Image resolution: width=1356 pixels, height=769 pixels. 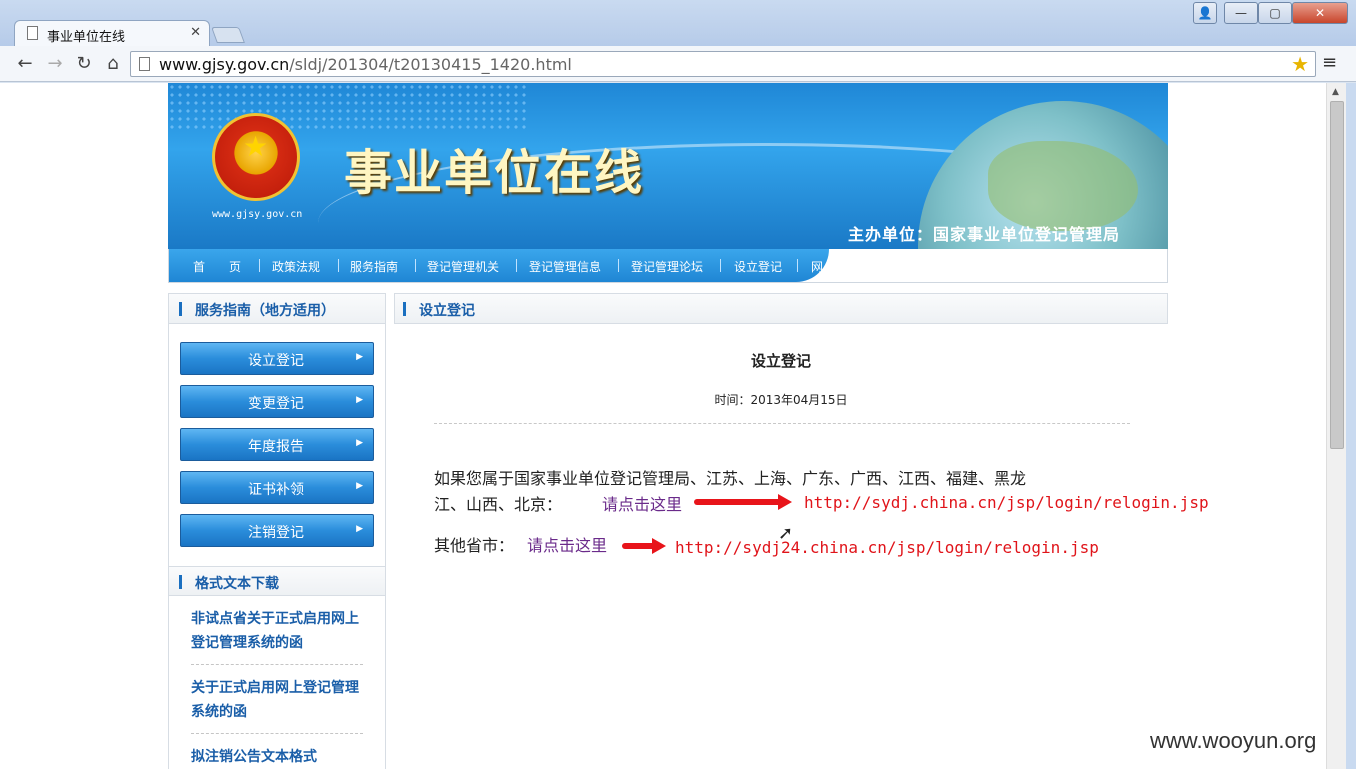 I want to click on doc-link-line: 非试点省关于正式启用网上, so click(x=275, y=619).